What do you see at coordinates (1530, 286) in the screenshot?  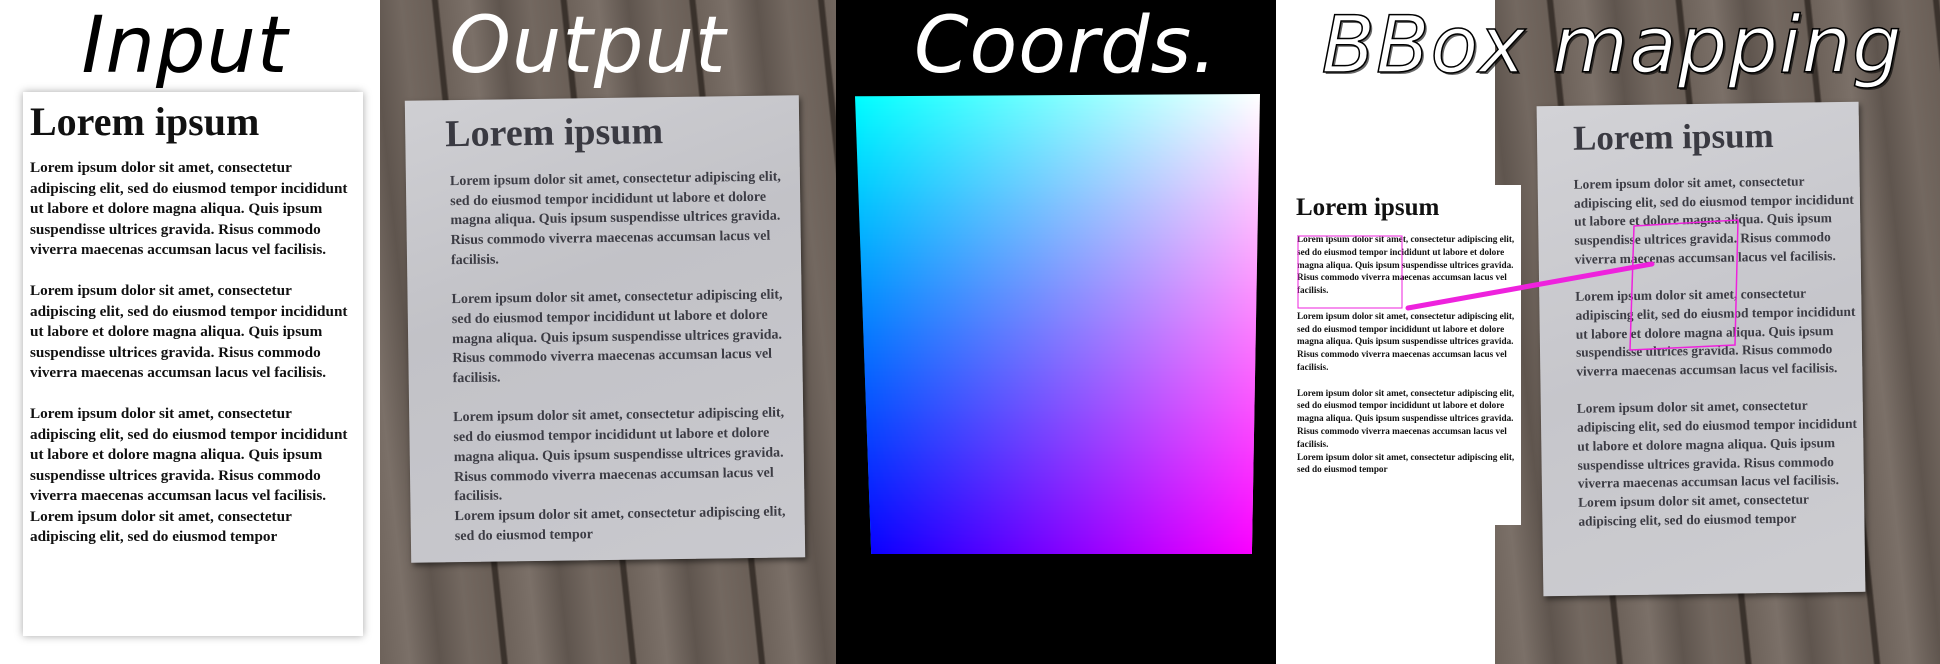 I see `mapping-line` at bounding box center [1530, 286].